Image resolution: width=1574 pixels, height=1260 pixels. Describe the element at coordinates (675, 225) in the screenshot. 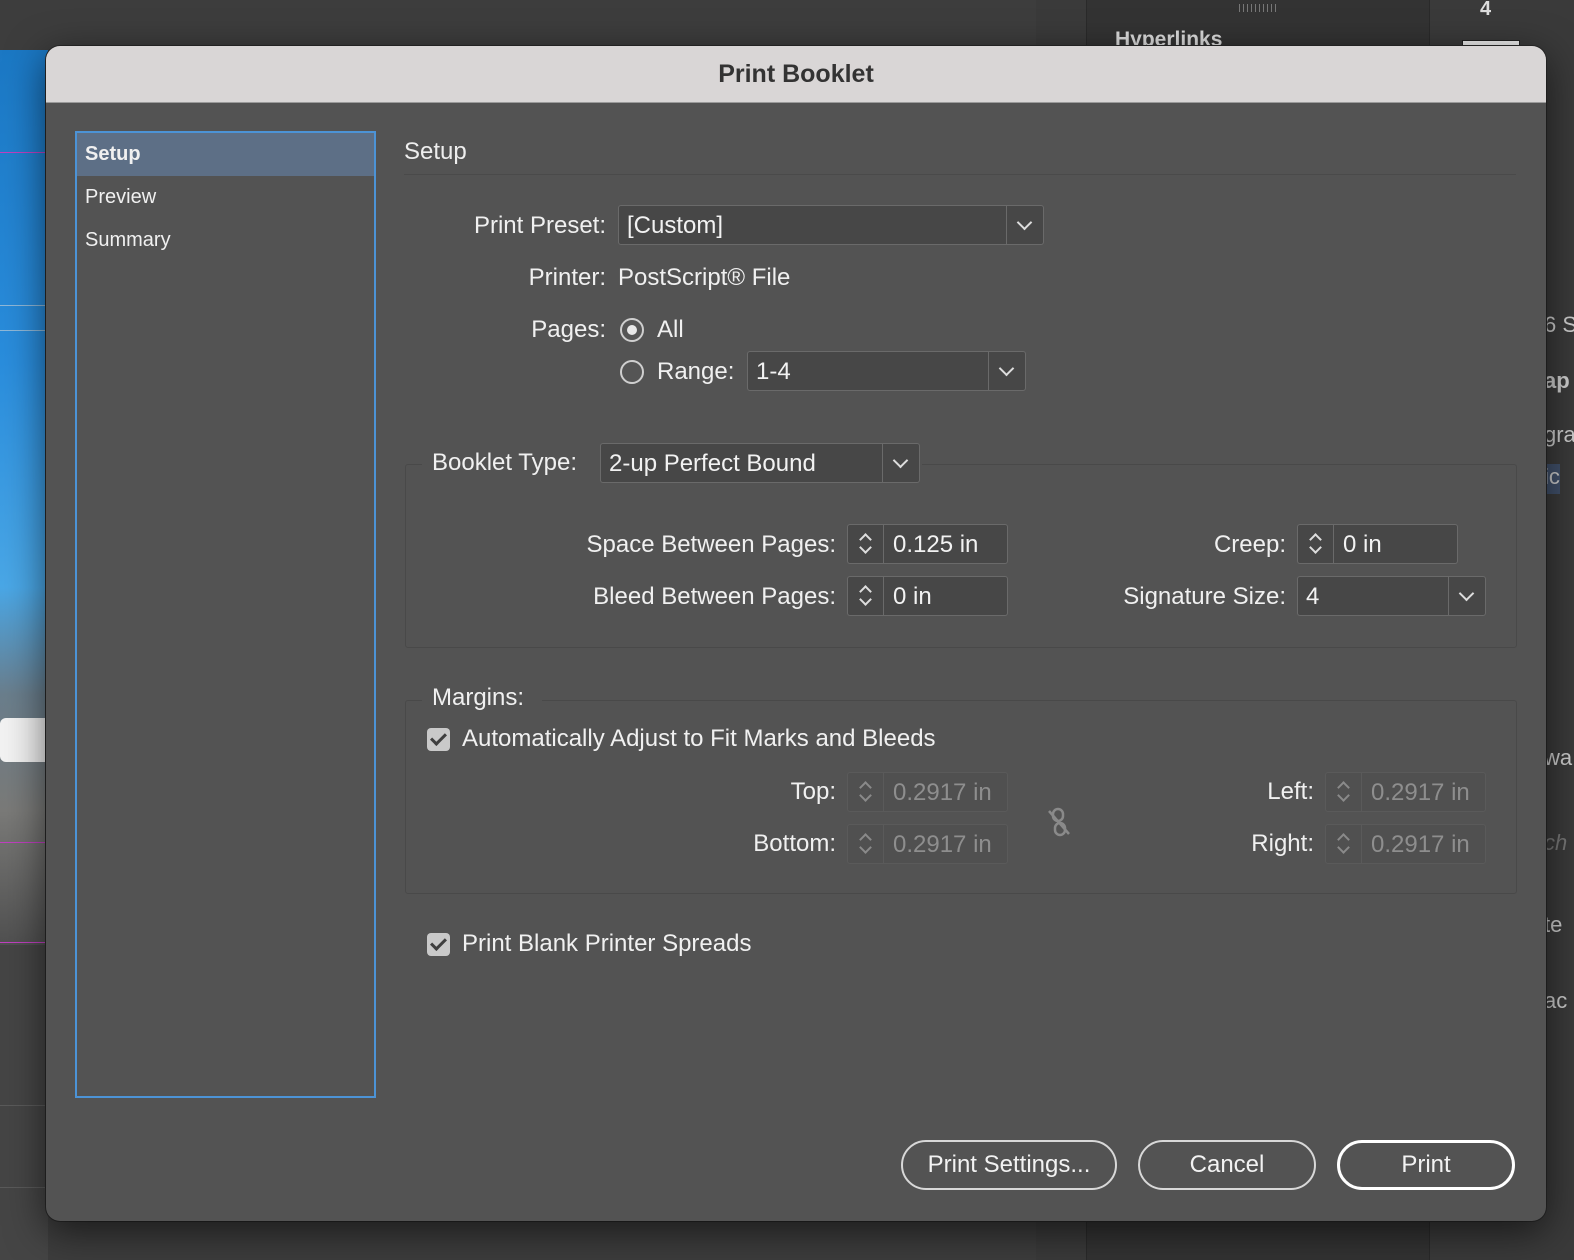

I see `print-preset-value: [Custom]` at that location.